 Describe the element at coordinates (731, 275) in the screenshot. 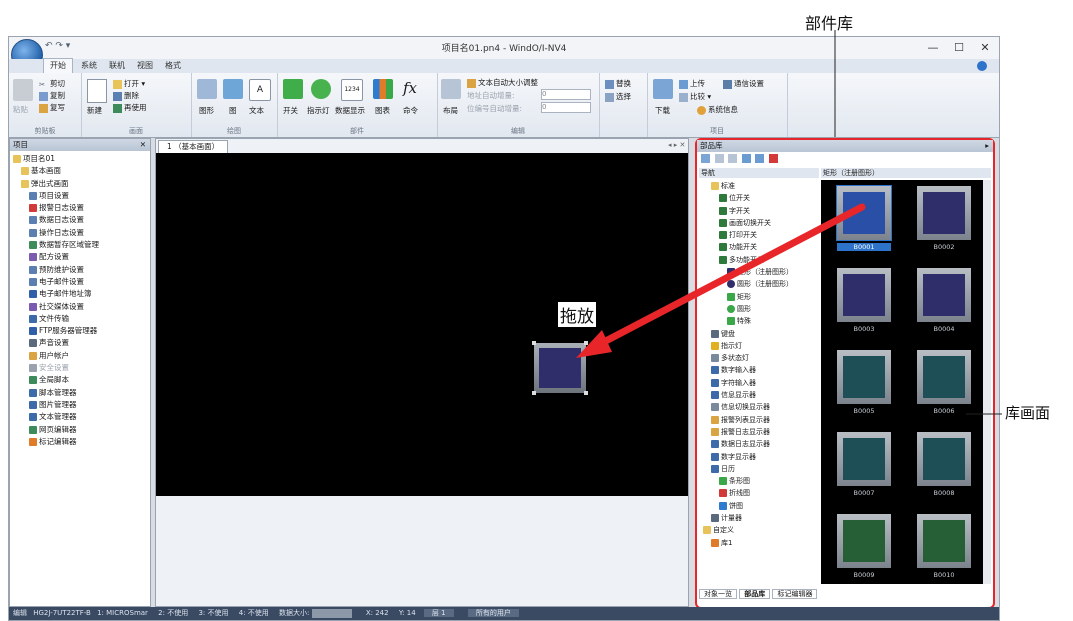

I see `drag-arrow-shaft` at that location.